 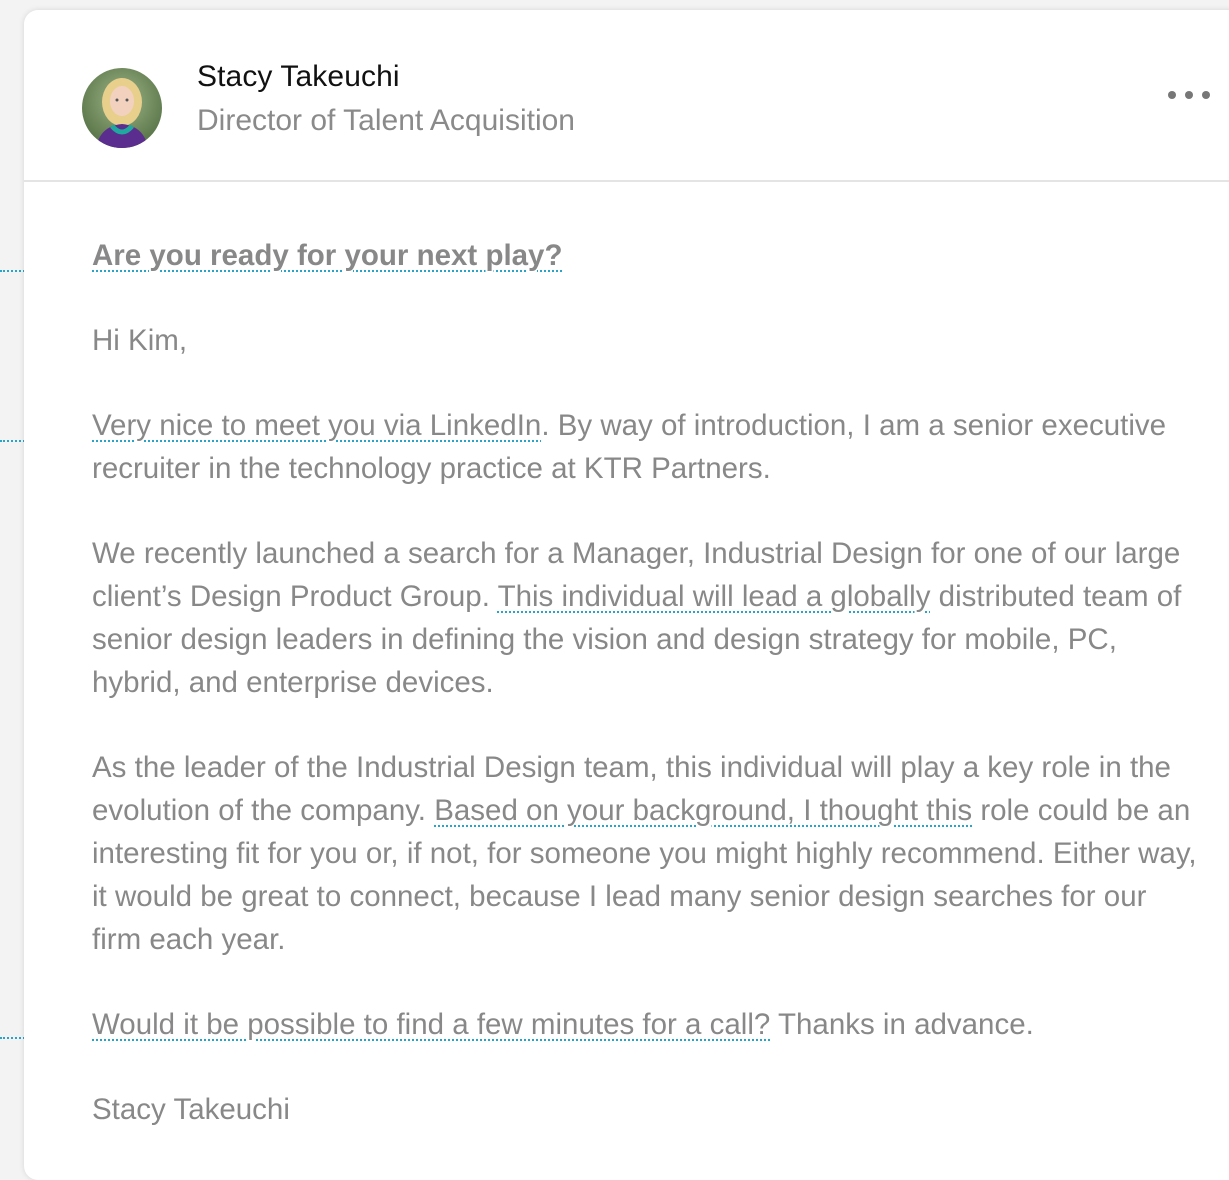 I want to click on intro-highlight: Very nice to meet you via LinkedIn, so click(x=317, y=425).